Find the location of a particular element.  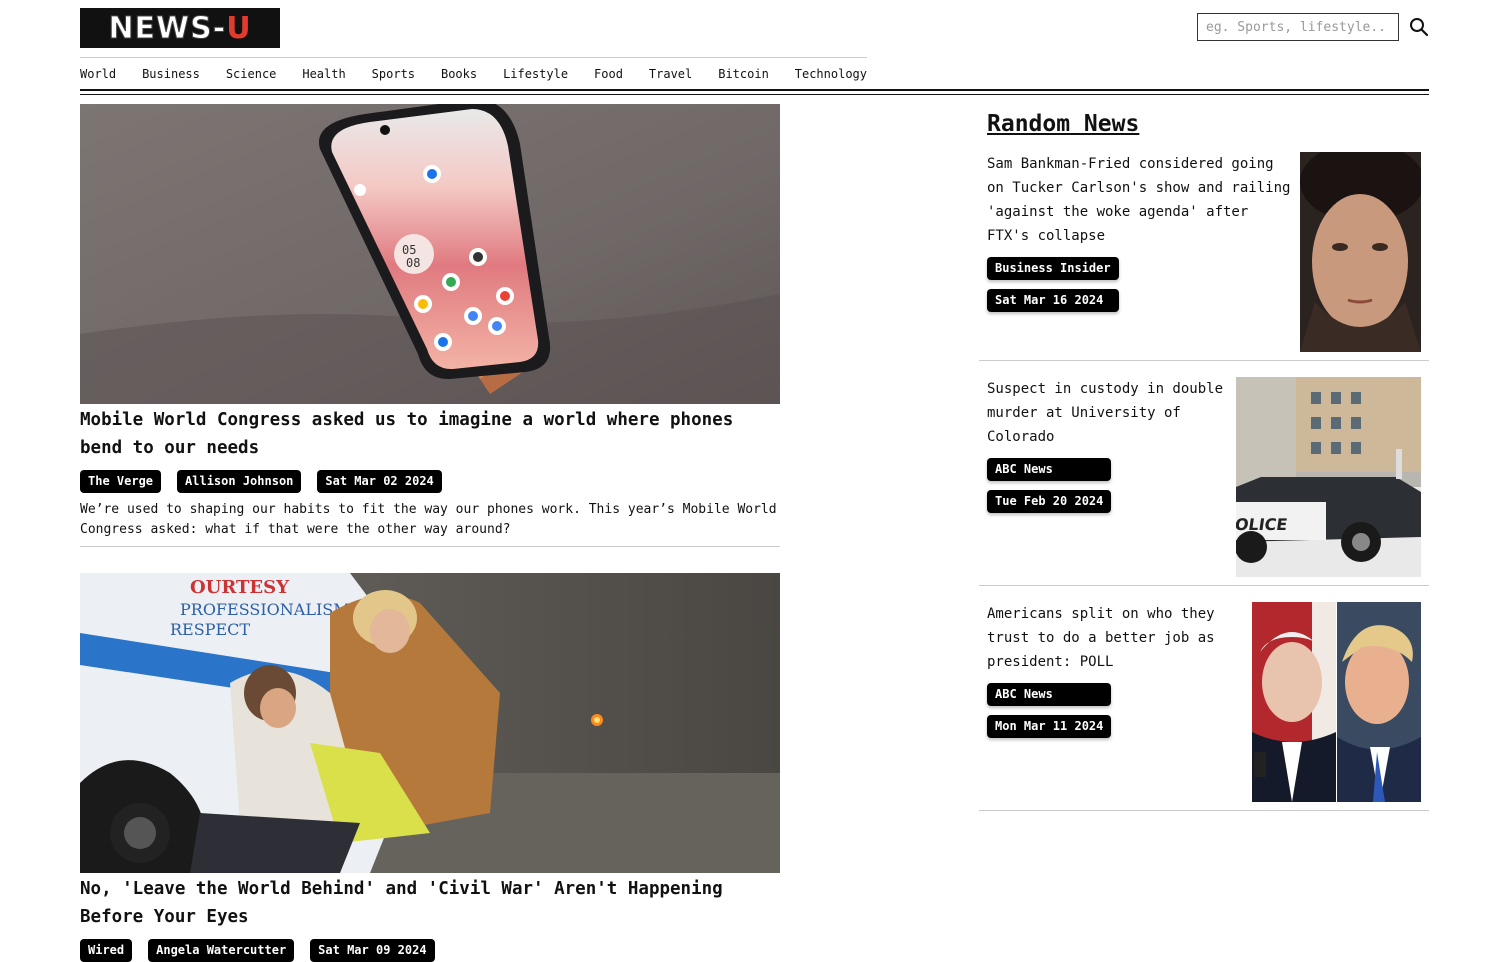

svg-text: 05 is located at coordinates (409, 250).